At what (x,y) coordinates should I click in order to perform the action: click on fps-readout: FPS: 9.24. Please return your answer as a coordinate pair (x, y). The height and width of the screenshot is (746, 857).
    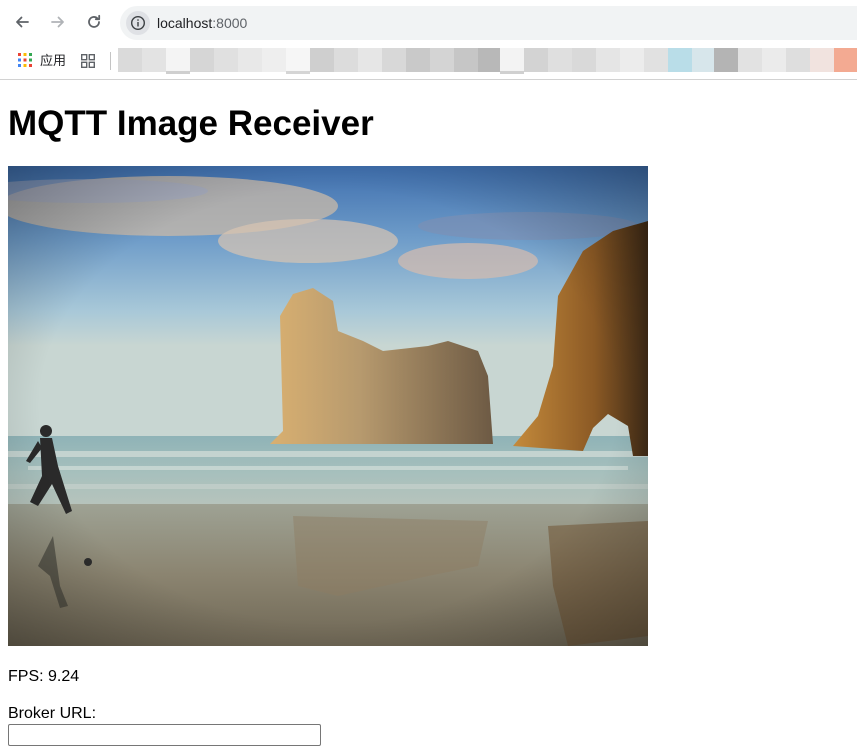
    Looking at the image, I should click on (44, 676).